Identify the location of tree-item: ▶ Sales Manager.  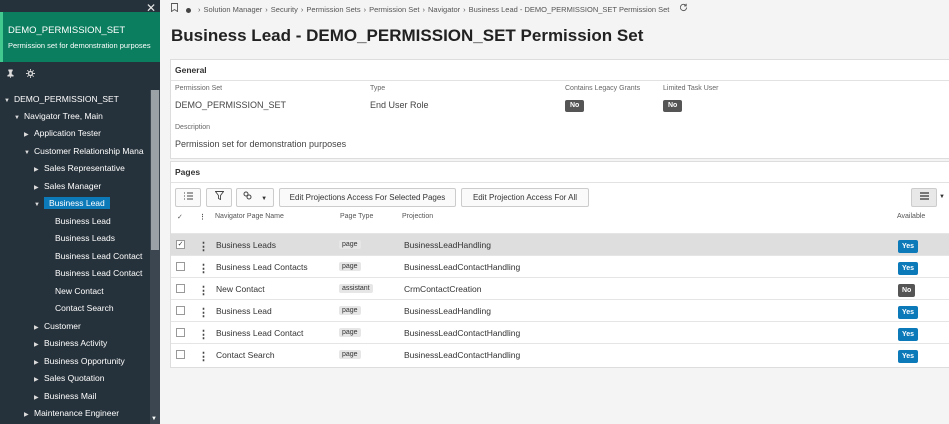
(67, 186).